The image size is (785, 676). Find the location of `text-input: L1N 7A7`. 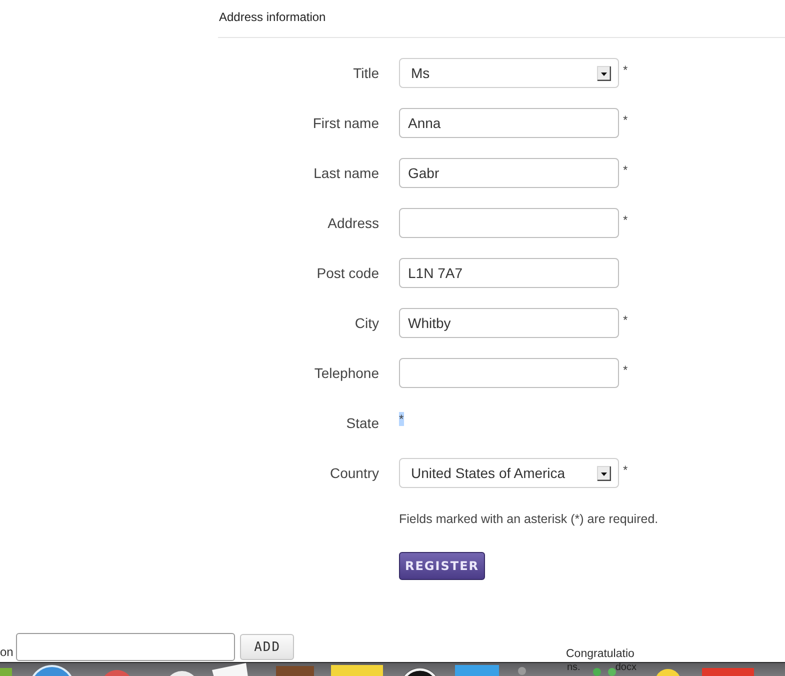

text-input: L1N 7A7 is located at coordinates (509, 273).